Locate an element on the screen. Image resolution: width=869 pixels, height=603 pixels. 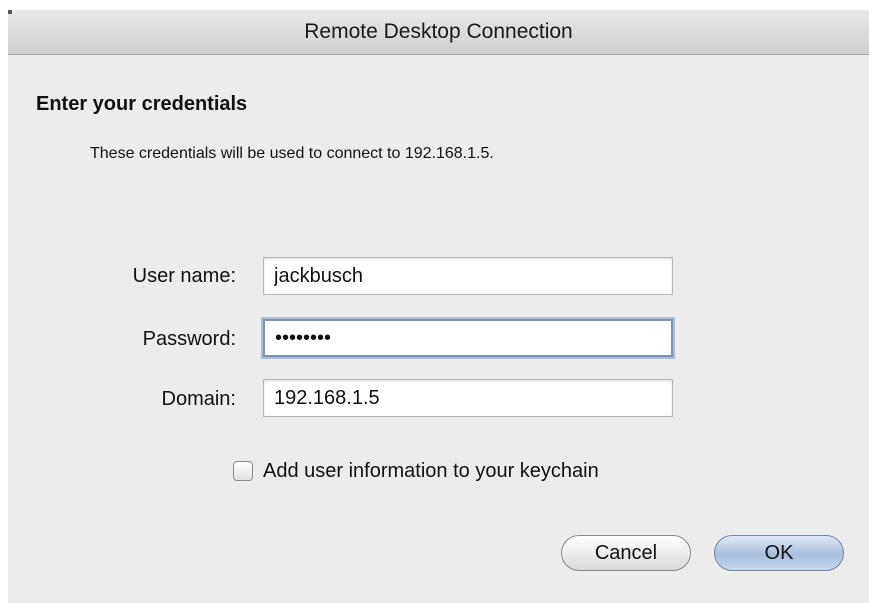
window-title: Remote Desktop Connection is located at coordinates (438, 31).